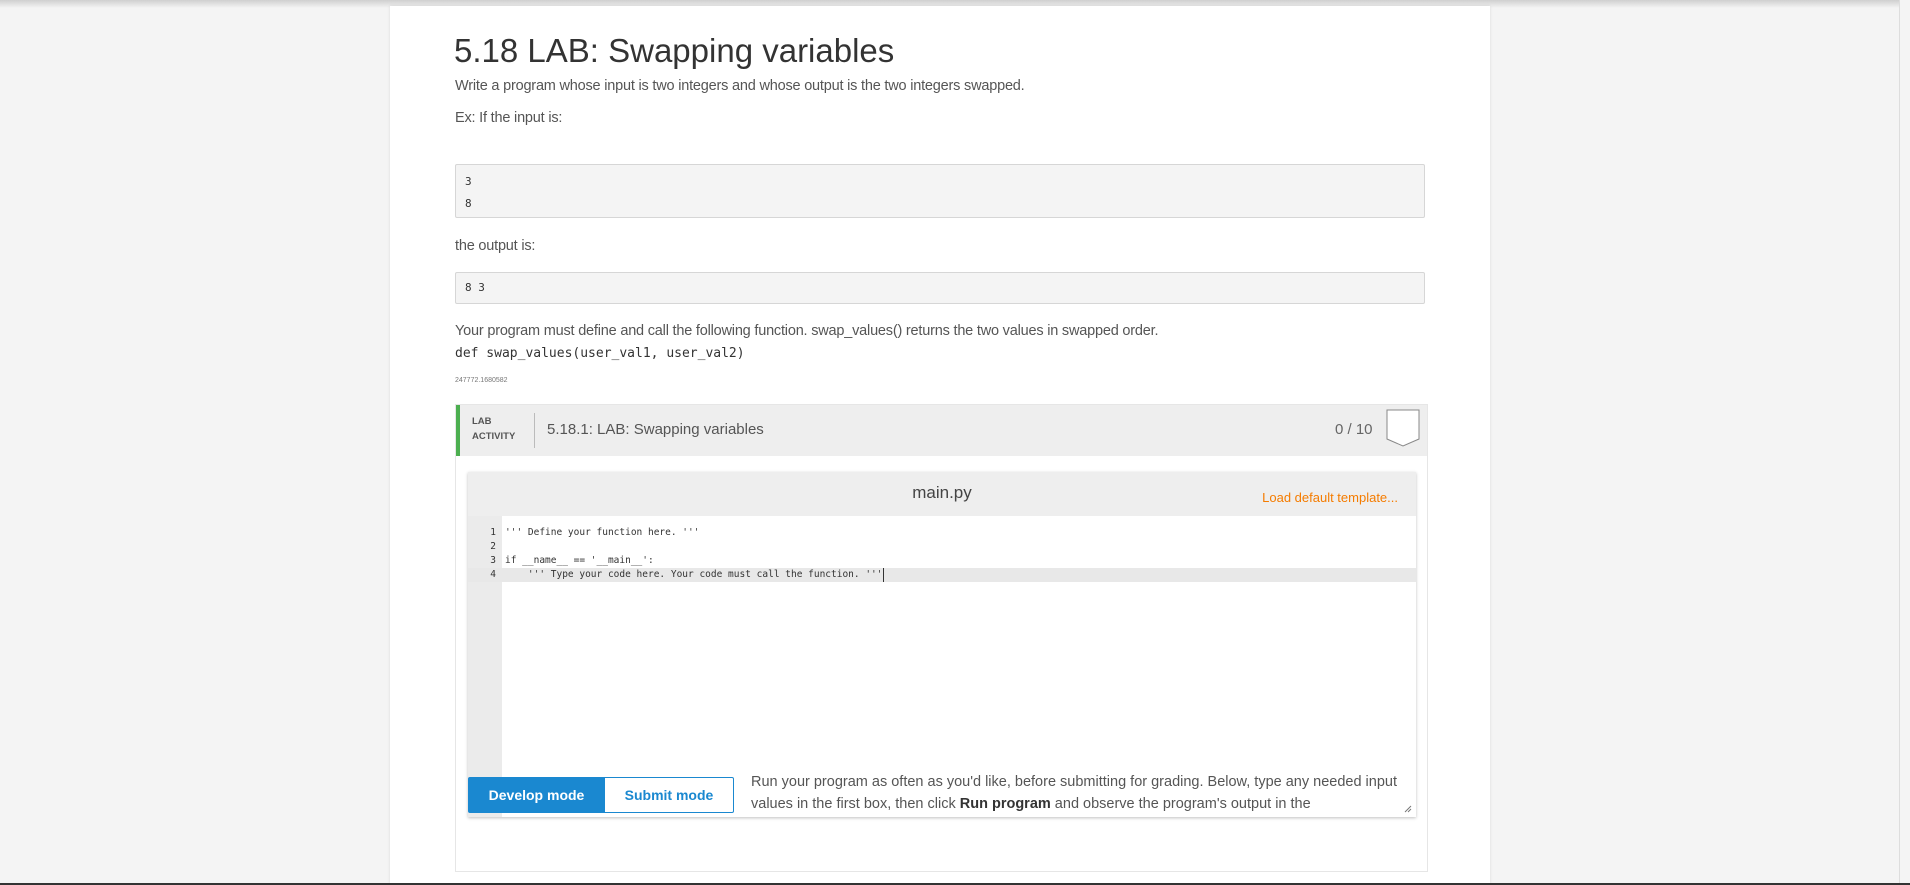  What do you see at coordinates (1005, 804) in the screenshot?
I see `info-bold: Run program` at bounding box center [1005, 804].